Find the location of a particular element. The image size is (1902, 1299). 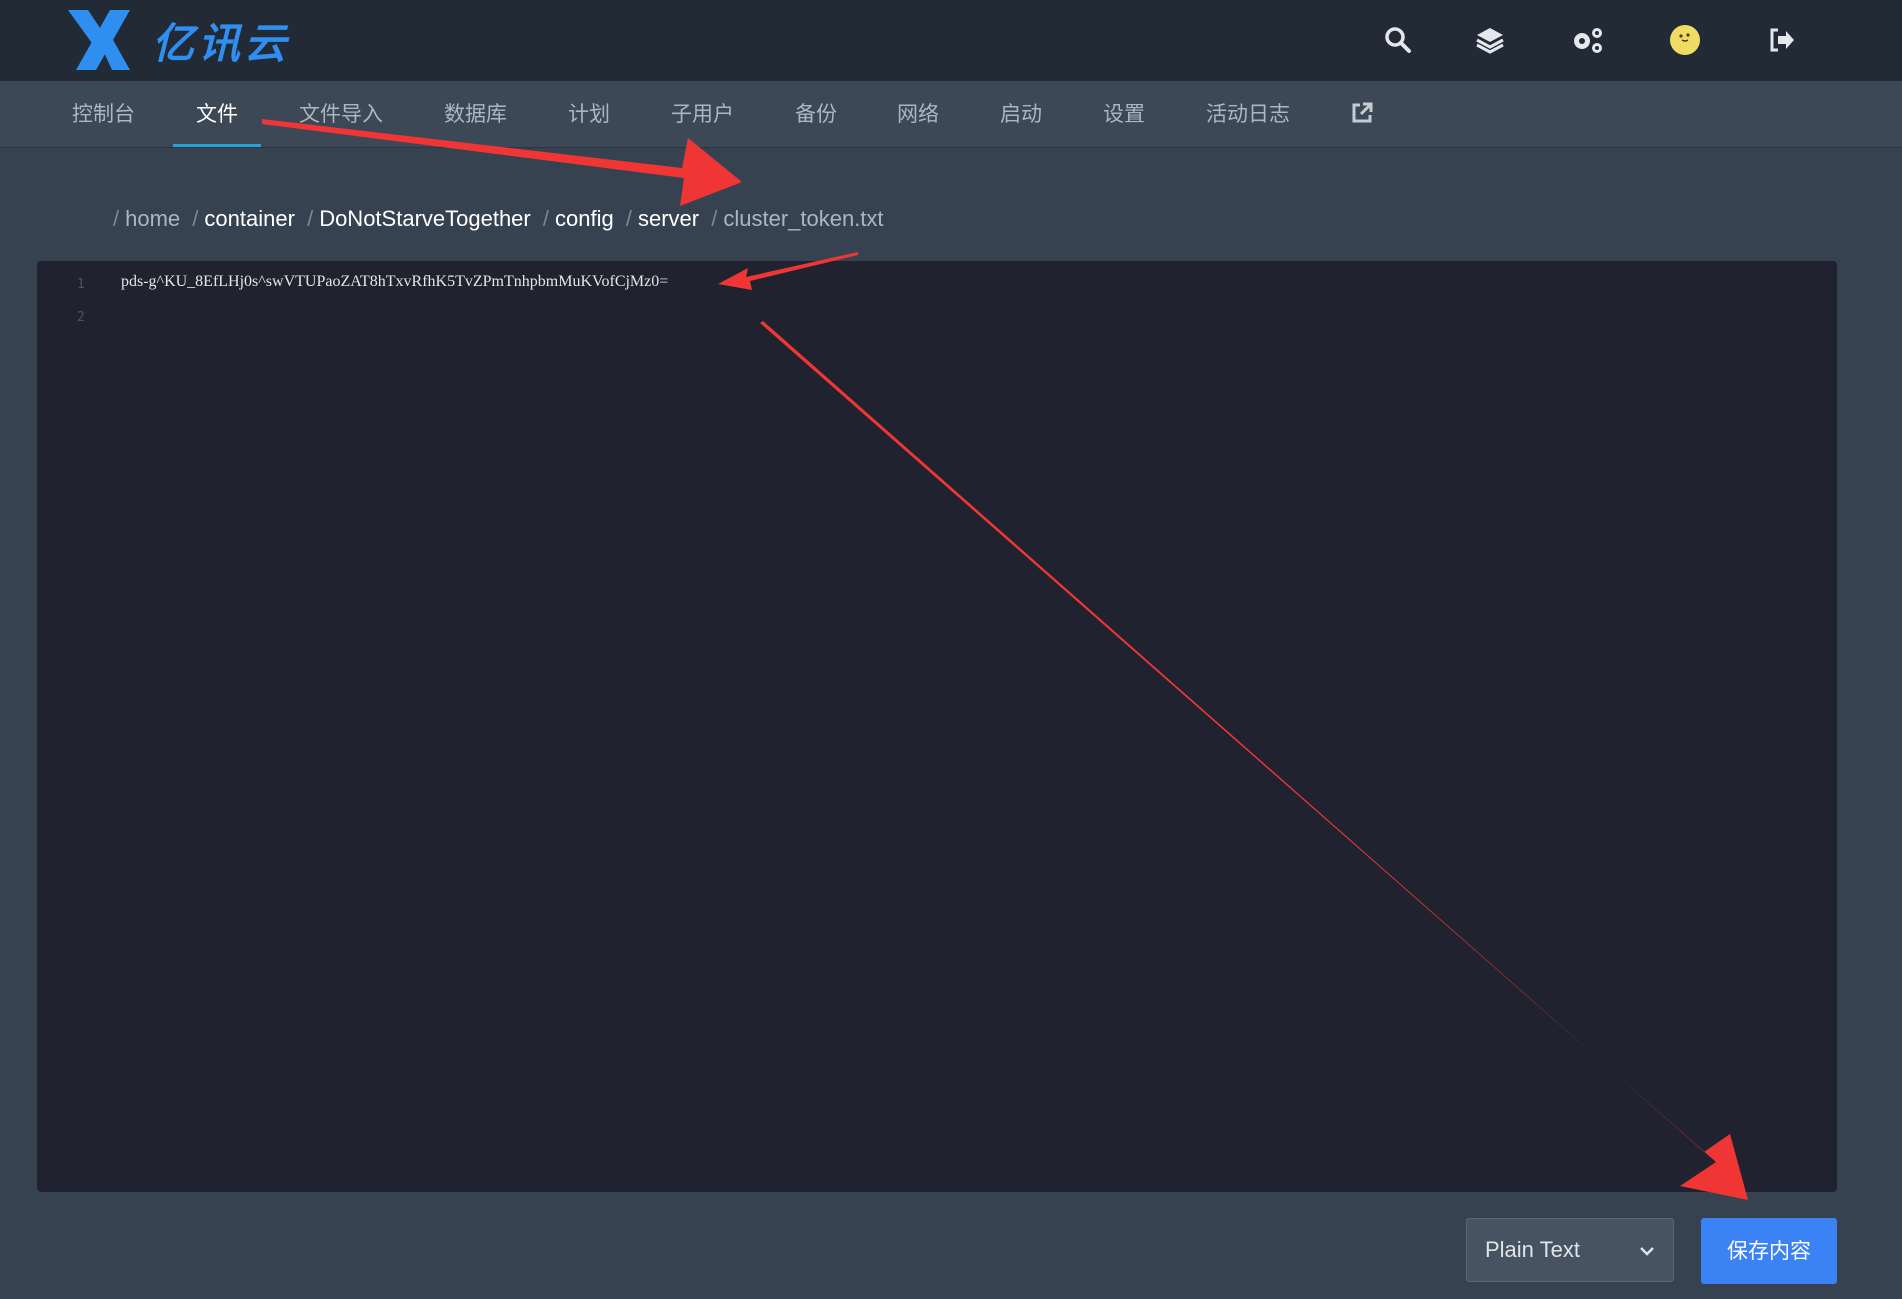

line-gutter: 1 2 is located at coordinates (82, 726).